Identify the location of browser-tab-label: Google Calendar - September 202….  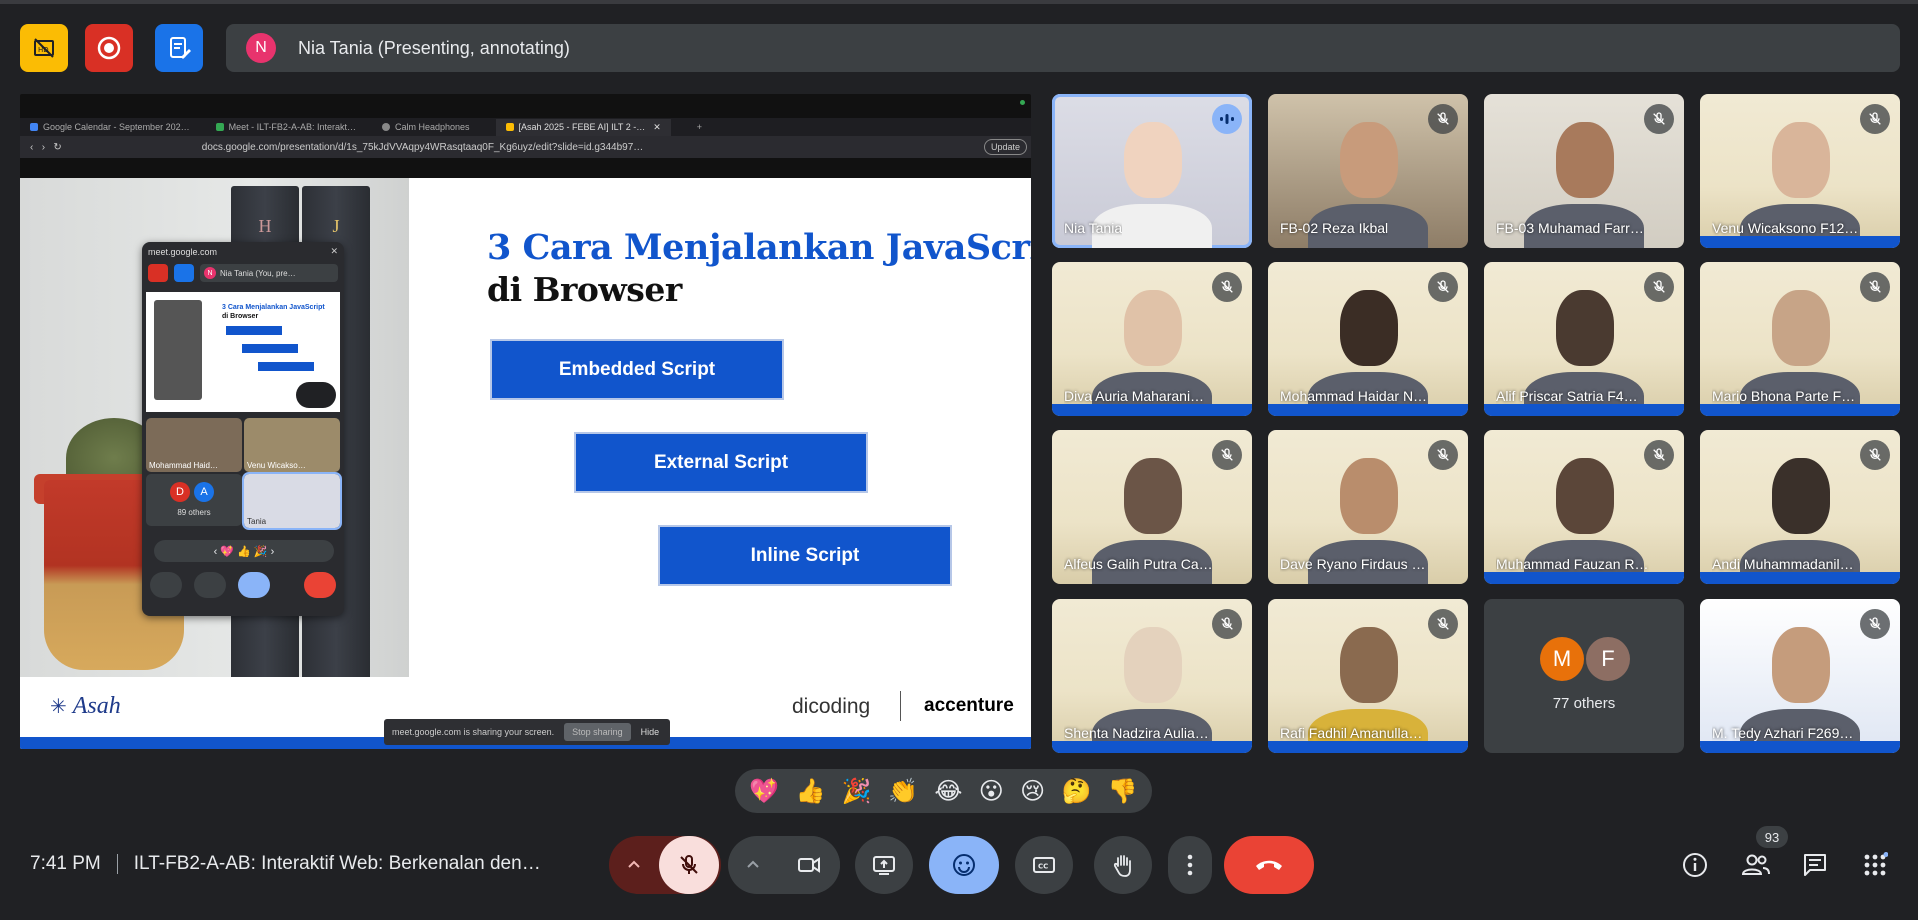
(116, 127).